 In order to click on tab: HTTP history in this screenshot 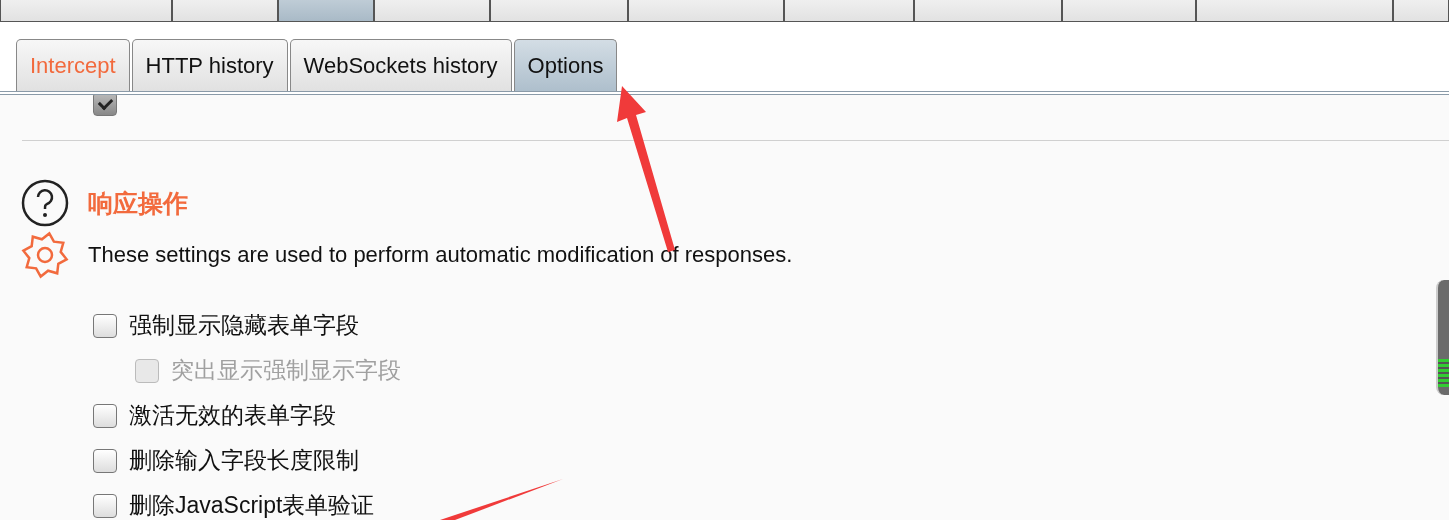, I will do `click(209, 65)`.